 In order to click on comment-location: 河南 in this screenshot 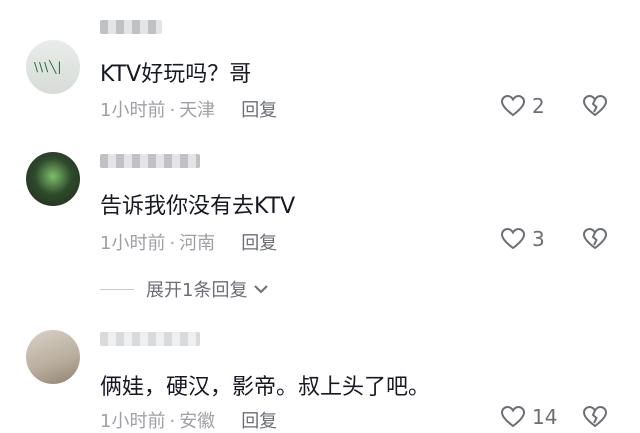, I will do `click(197, 243)`.